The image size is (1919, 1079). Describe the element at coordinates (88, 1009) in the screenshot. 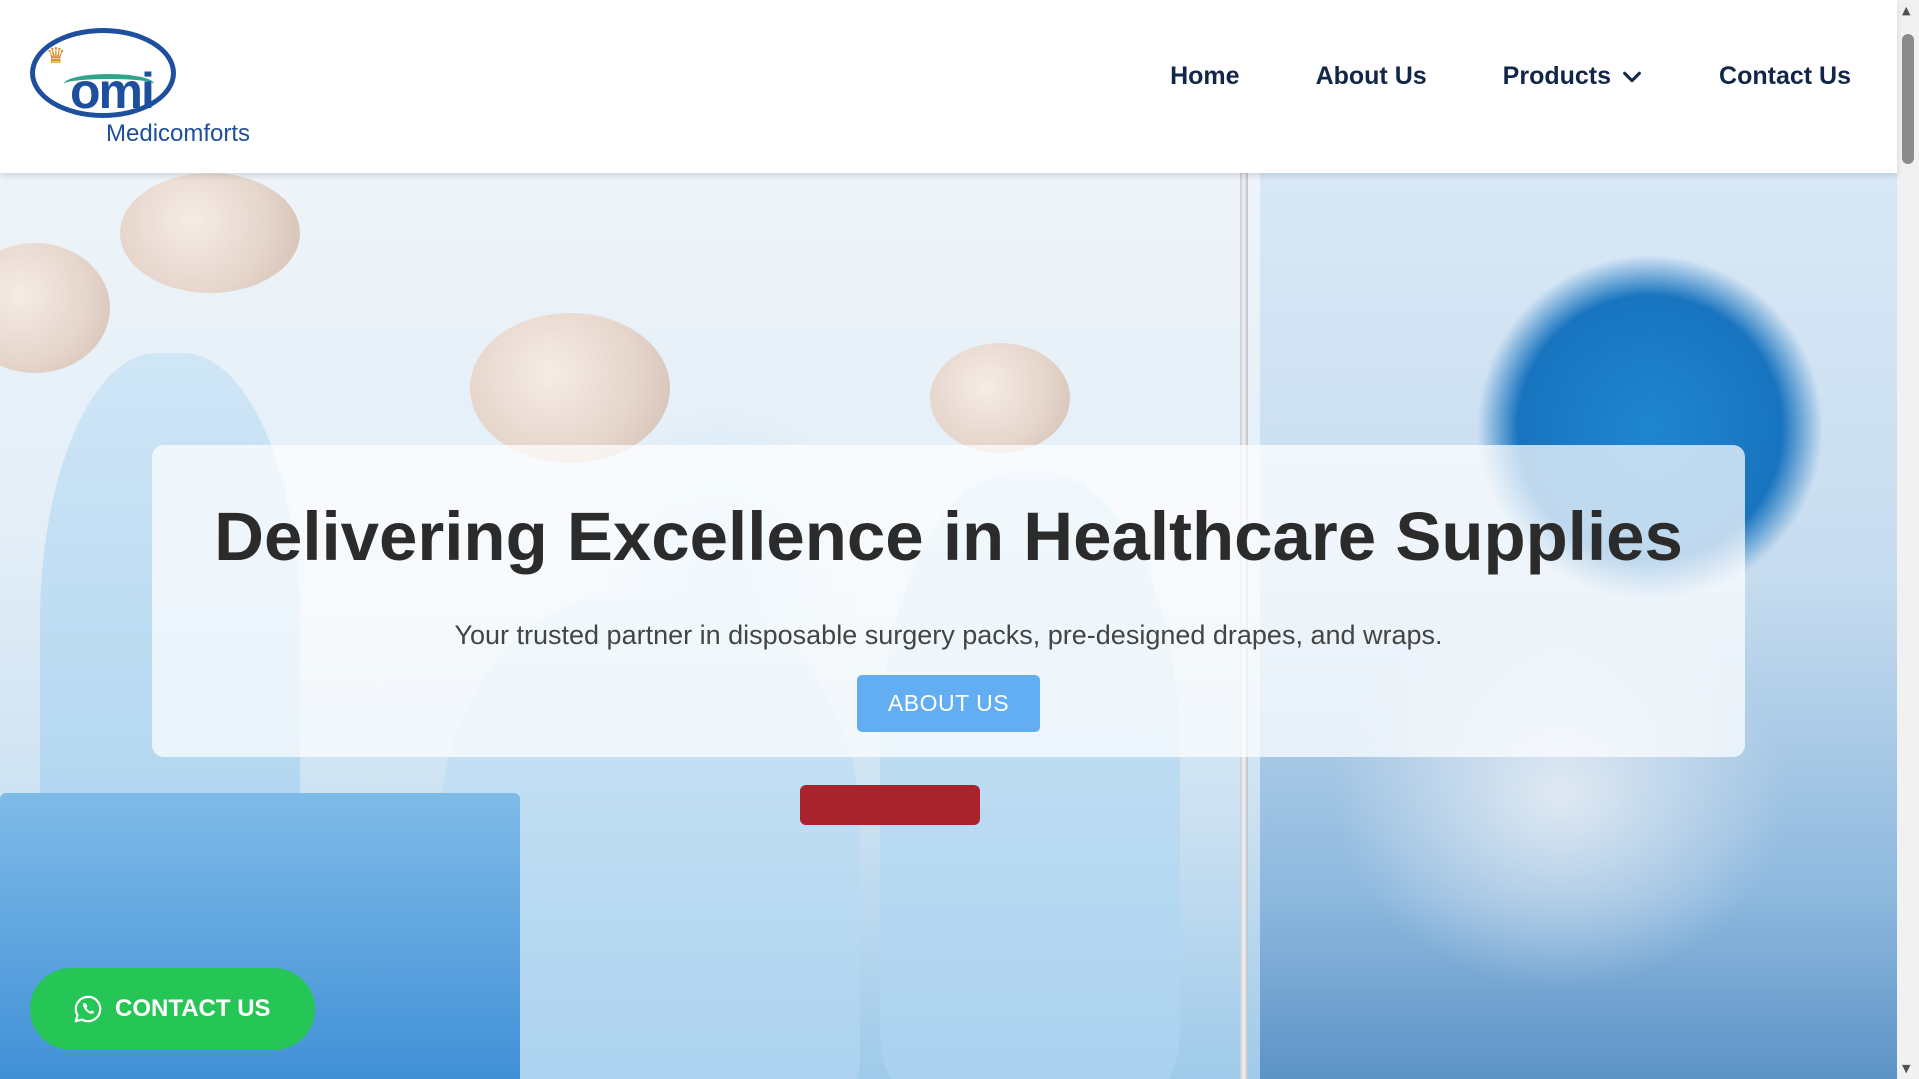

I see `whatsapp-icon` at that location.